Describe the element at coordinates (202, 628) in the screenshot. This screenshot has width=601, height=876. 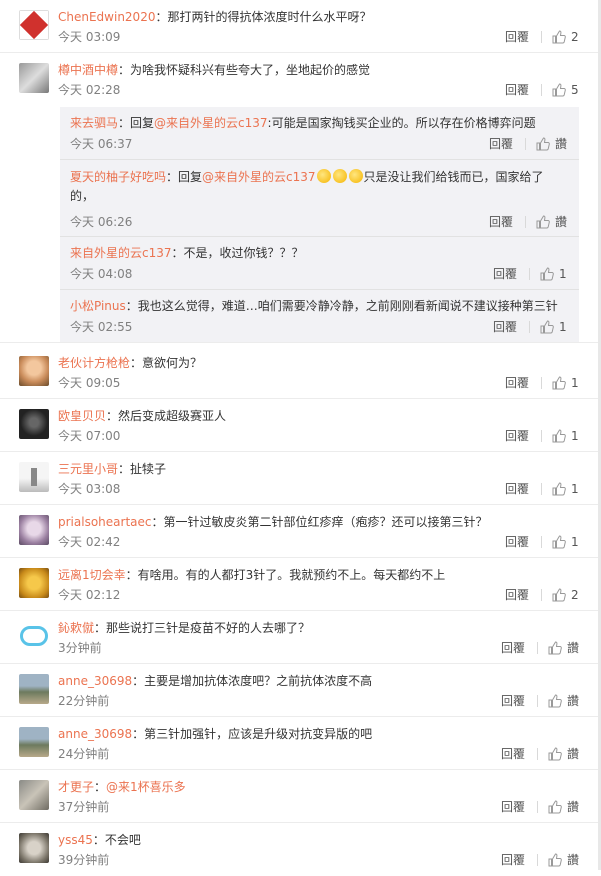
I see `comment-text: ：那些说打三针是疫苗不好的人去哪了？` at that location.